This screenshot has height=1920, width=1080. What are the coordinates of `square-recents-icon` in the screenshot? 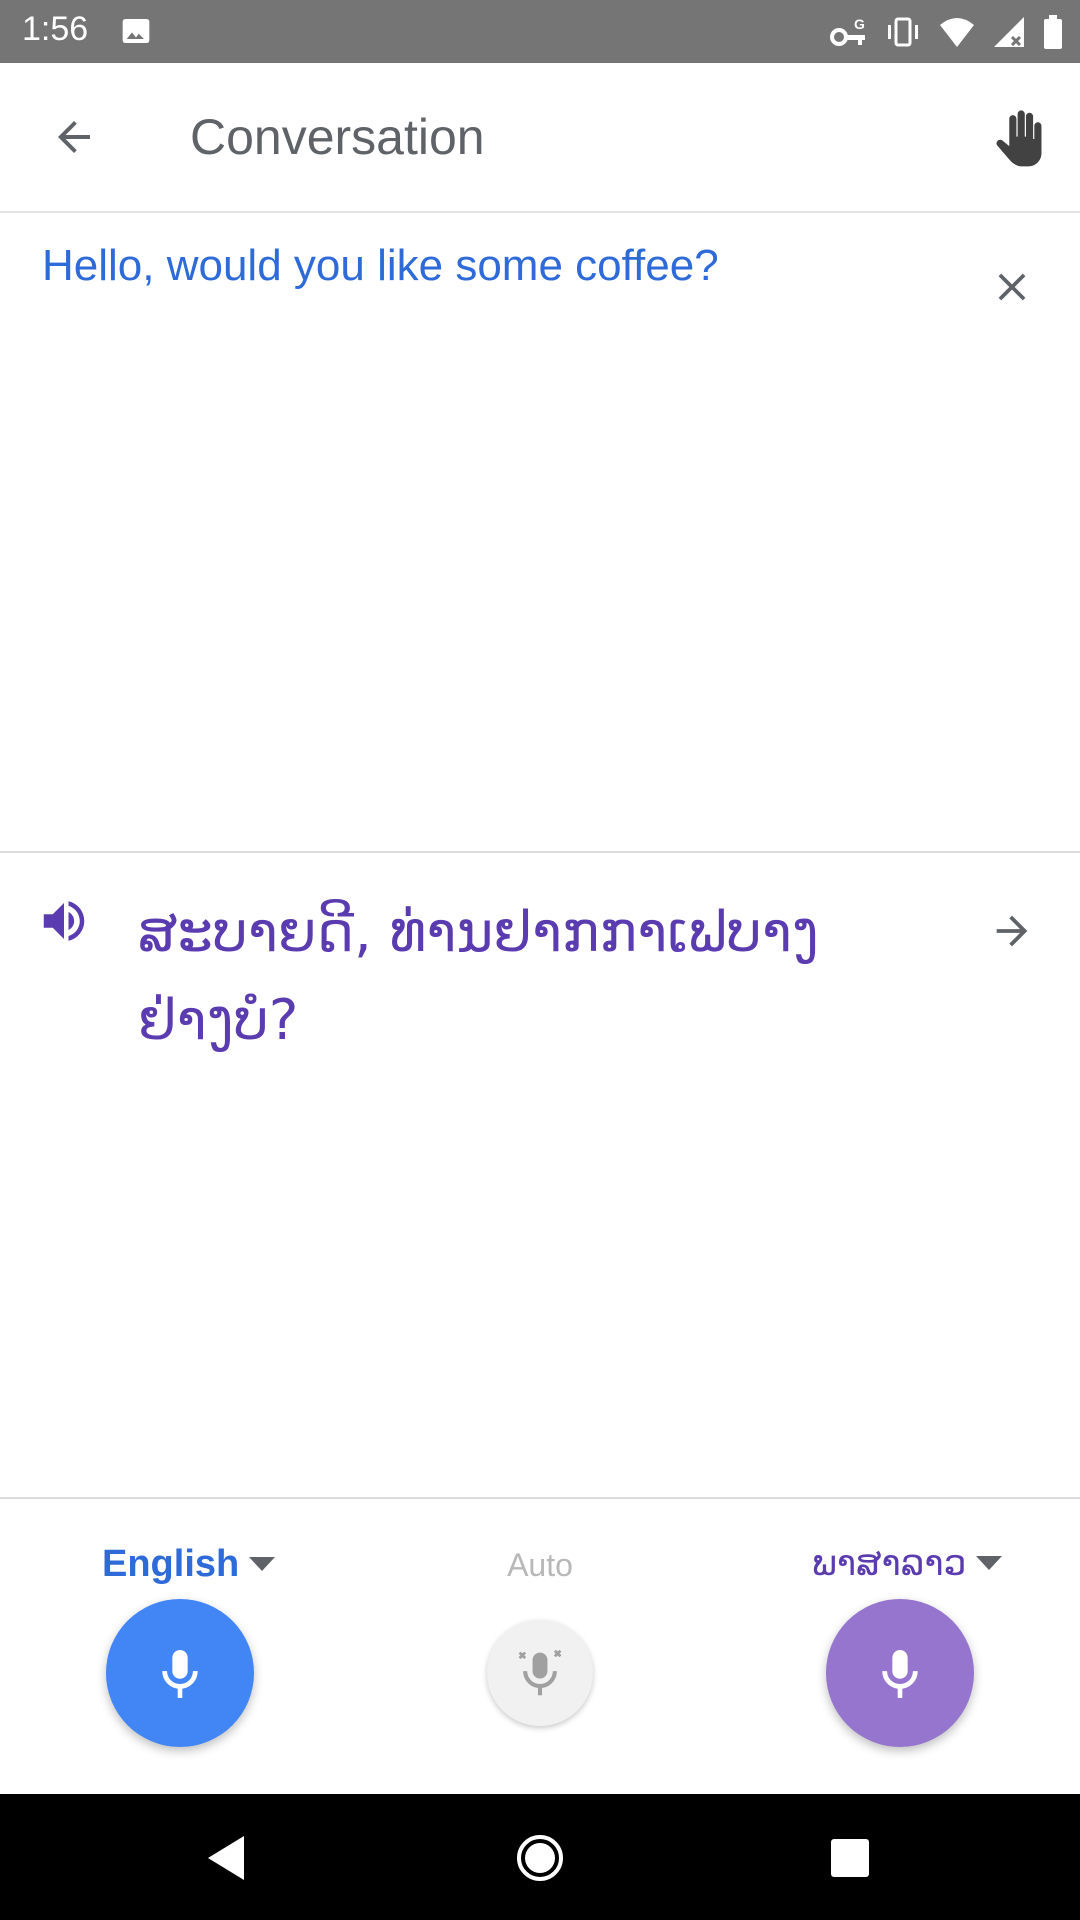 It's located at (850, 1858).